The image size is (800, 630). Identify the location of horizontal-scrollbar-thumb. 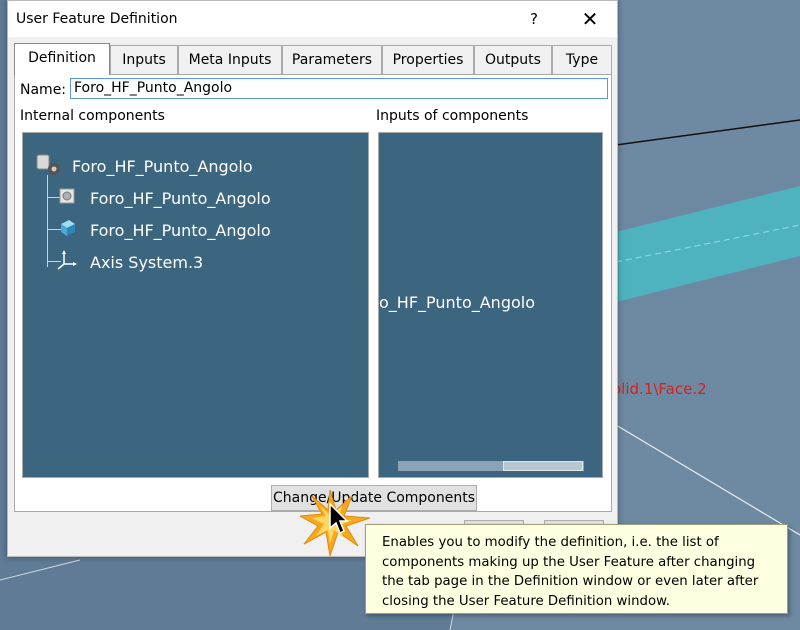
(543, 466).